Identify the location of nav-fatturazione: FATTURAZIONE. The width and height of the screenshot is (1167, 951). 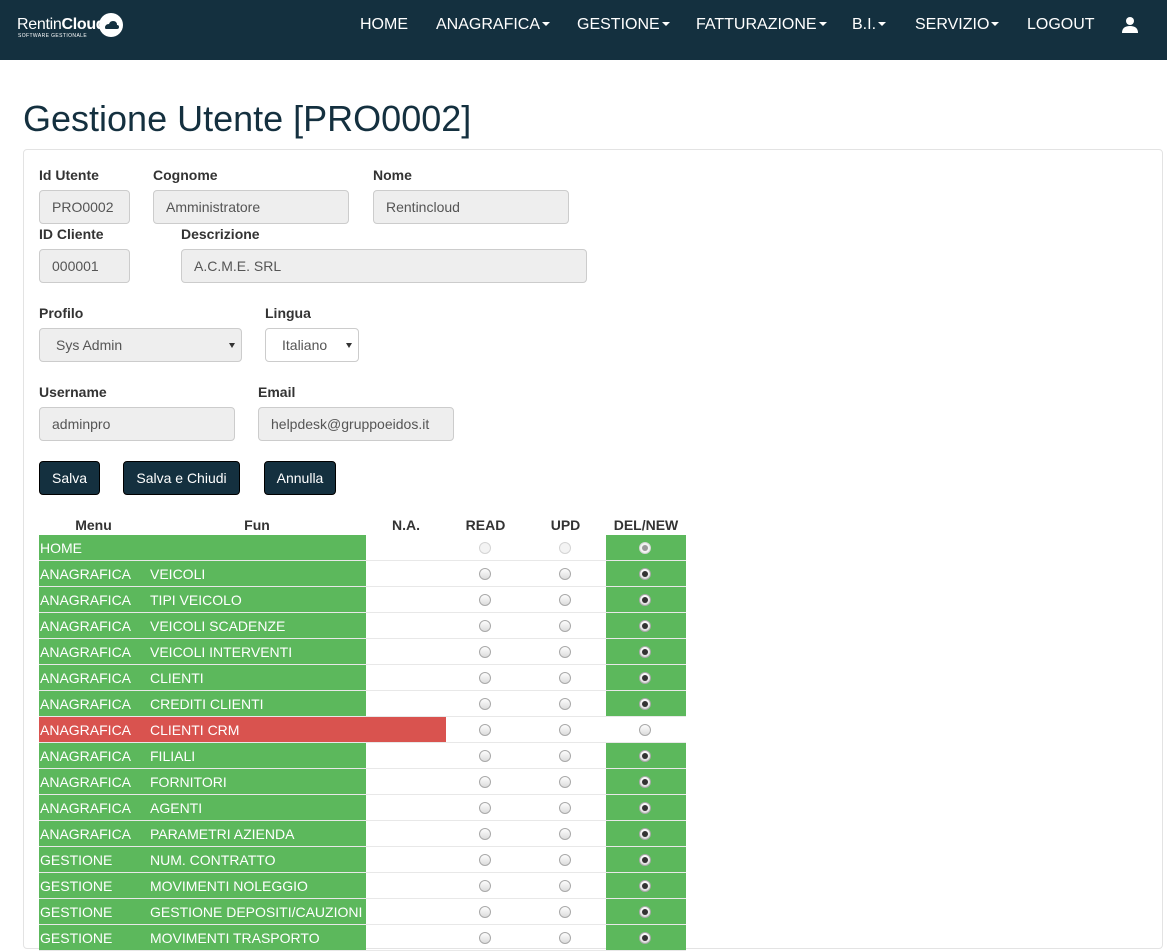
(761, 25).